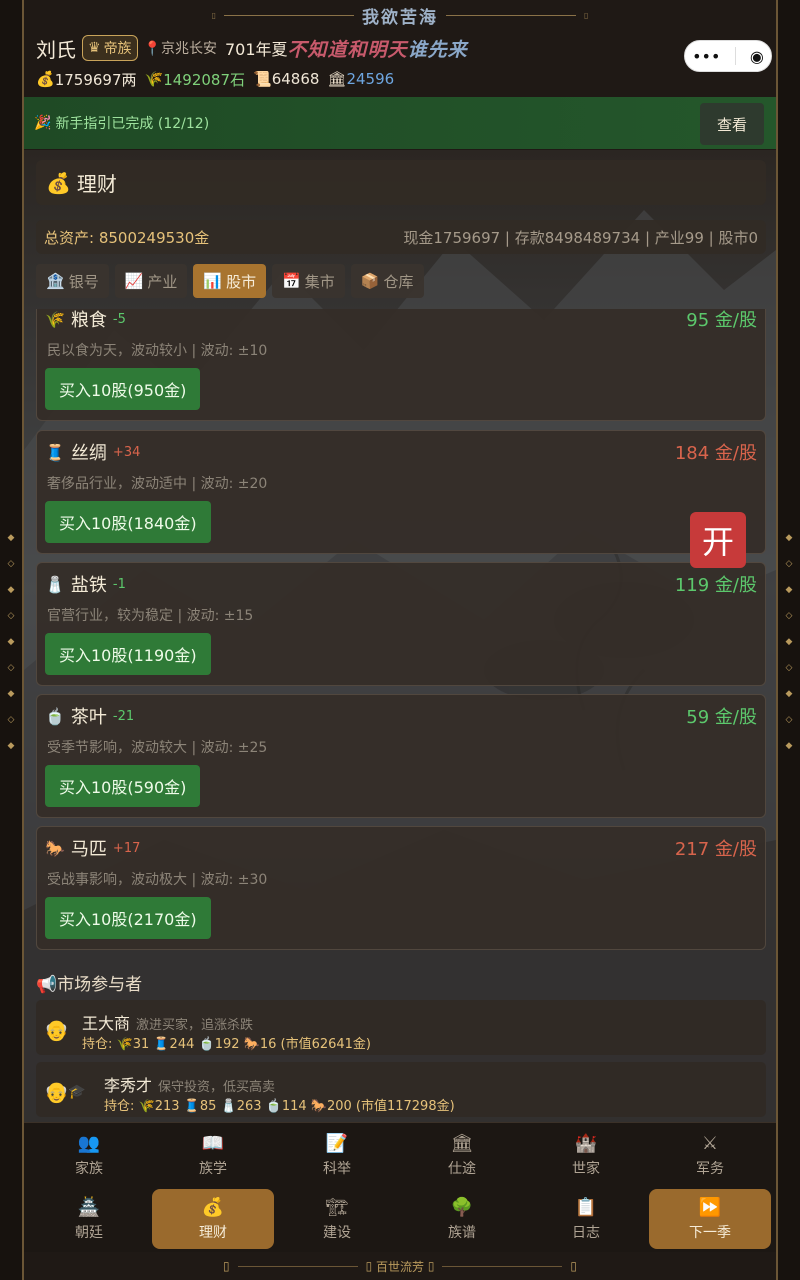  Describe the element at coordinates (289, 15) in the screenshot. I see `title-line-left` at that location.